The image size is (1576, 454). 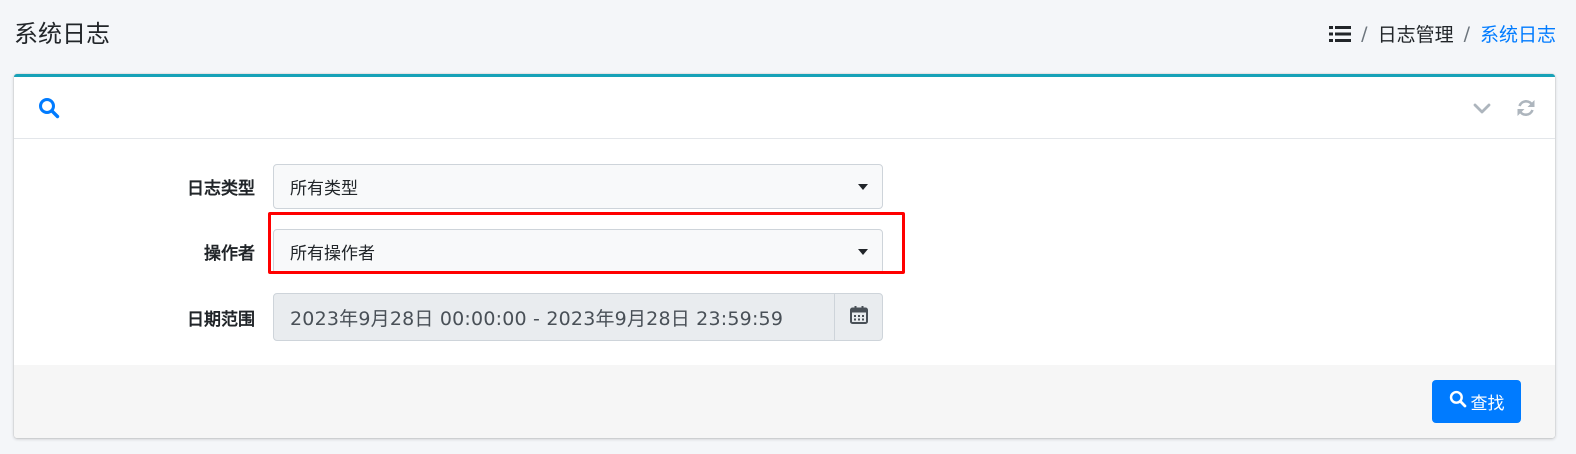 I want to click on form-row-operator: 操作者 所有操作者, so click(x=448, y=251).